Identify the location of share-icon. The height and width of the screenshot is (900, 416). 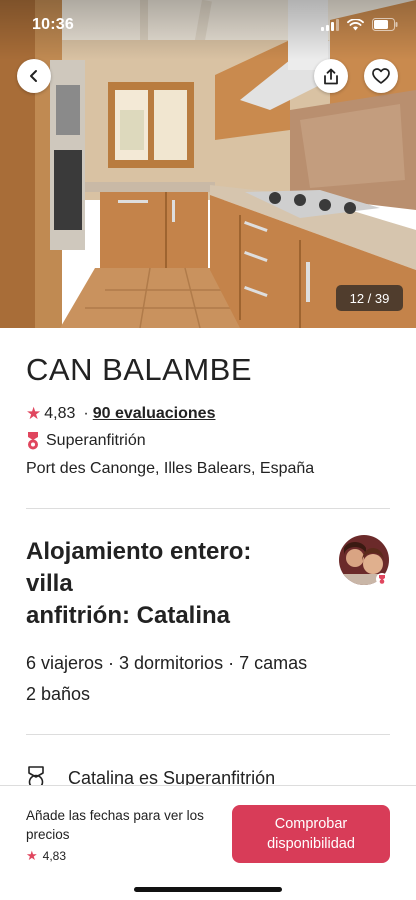
(331, 76).